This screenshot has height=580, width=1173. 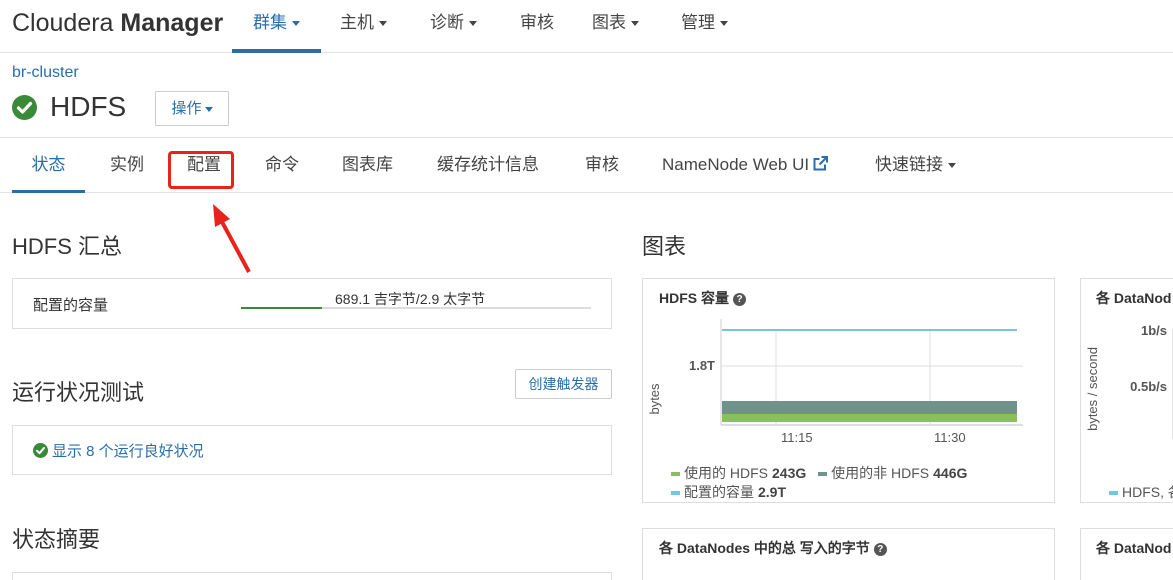 I want to click on annotation-arrow-icon, so click(x=232, y=238).